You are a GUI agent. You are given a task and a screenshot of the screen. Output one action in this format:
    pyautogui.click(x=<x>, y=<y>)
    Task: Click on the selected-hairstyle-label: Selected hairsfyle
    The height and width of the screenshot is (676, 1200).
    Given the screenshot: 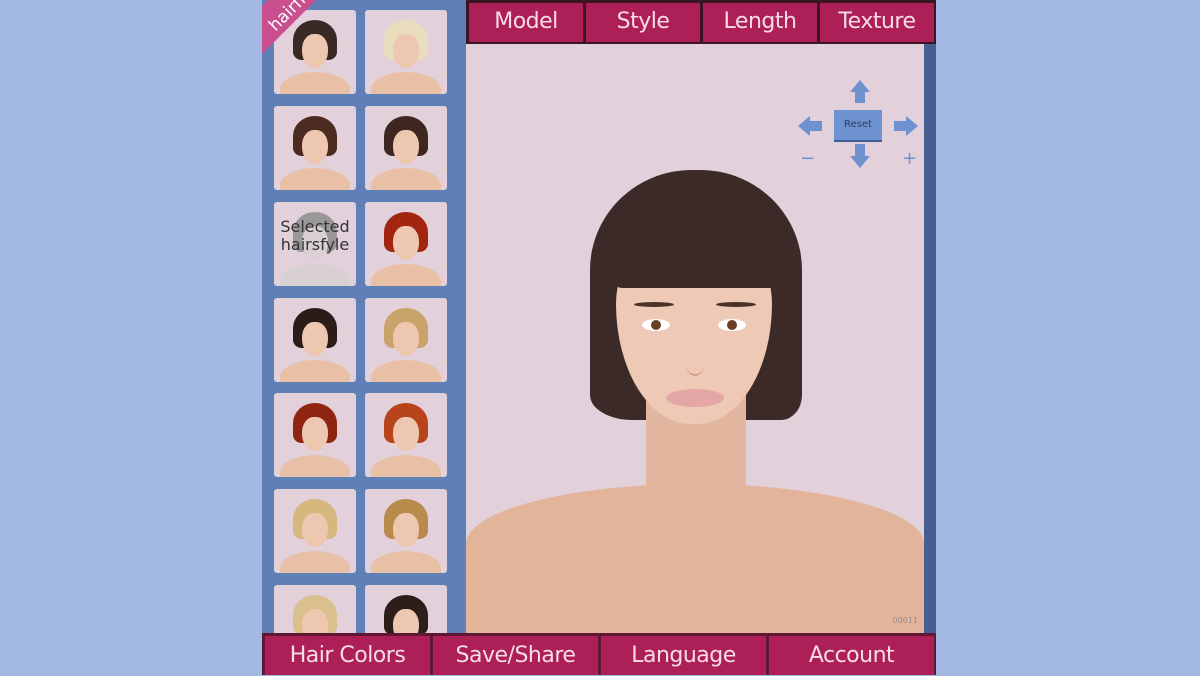 What is the action you would take?
    pyautogui.click(x=315, y=235)
    